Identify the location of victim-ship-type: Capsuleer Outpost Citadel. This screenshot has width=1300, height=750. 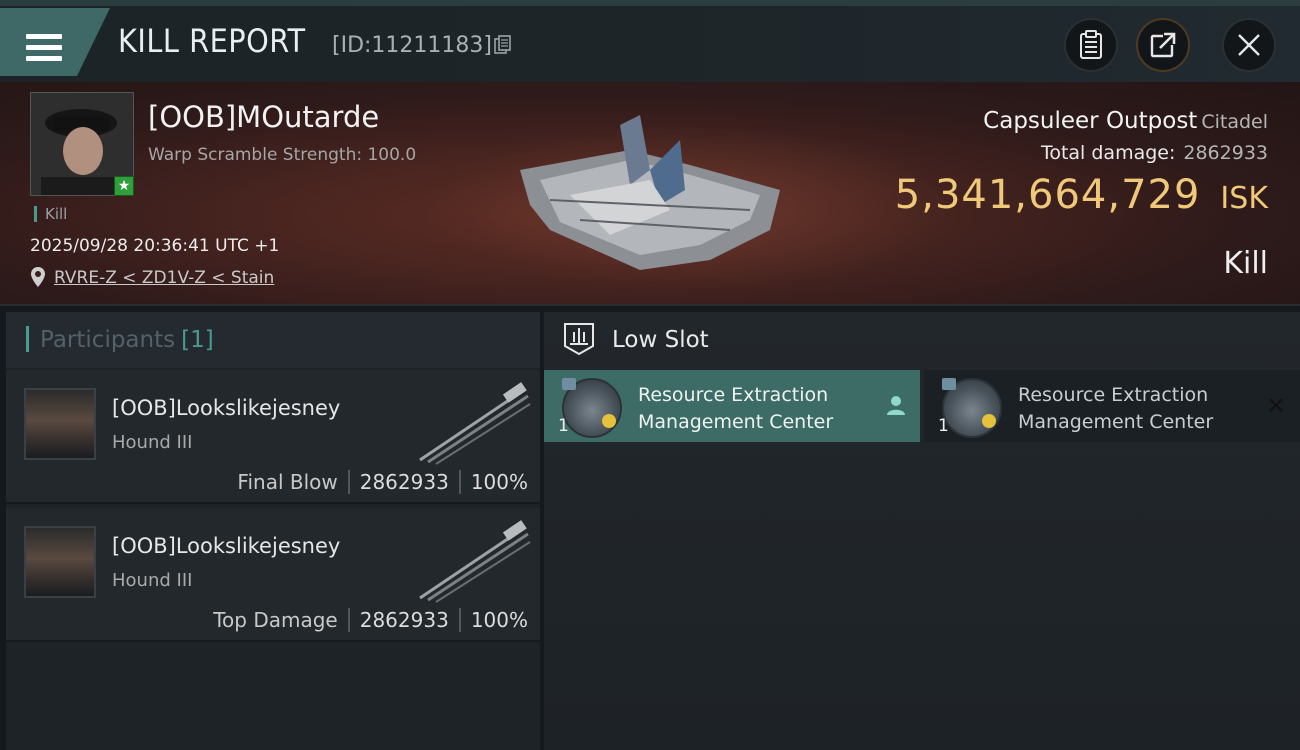
(1125, 121).